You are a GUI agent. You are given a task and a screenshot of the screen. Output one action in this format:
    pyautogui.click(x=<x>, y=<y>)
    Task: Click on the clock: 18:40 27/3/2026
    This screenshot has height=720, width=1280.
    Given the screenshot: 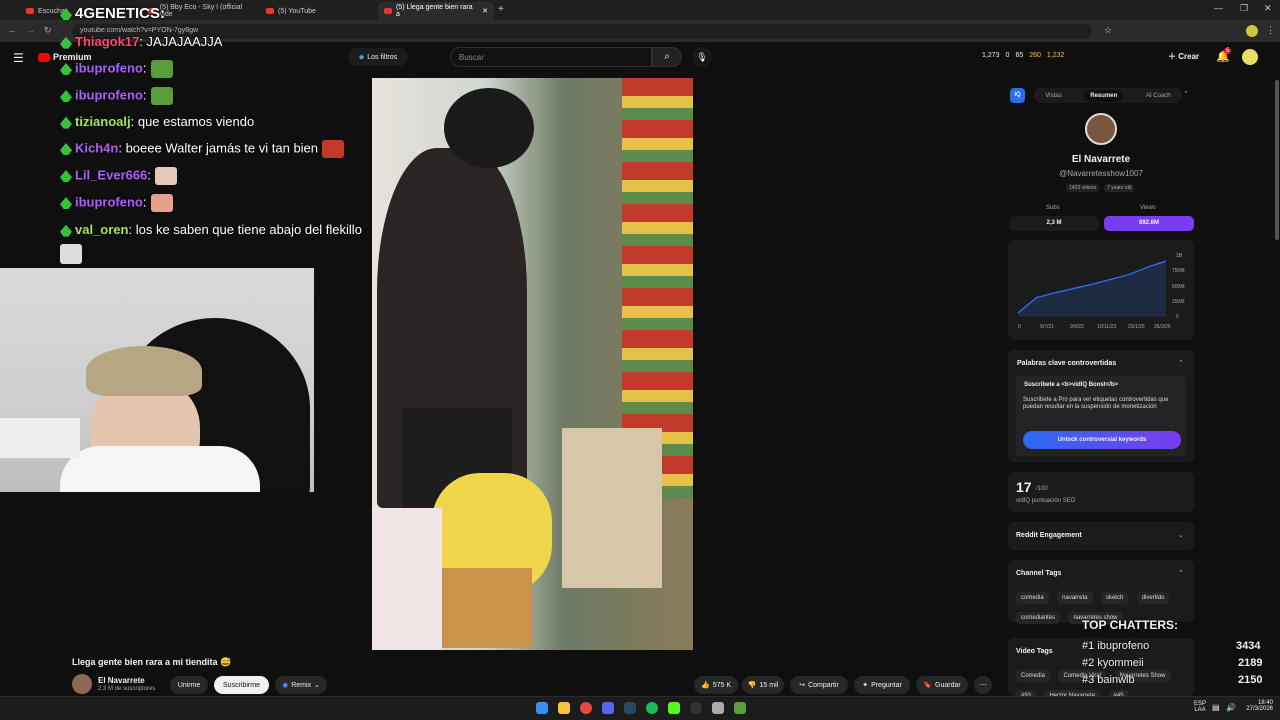 What is the action you would take?
    pyautogui.click(x=1257, y=706)
    